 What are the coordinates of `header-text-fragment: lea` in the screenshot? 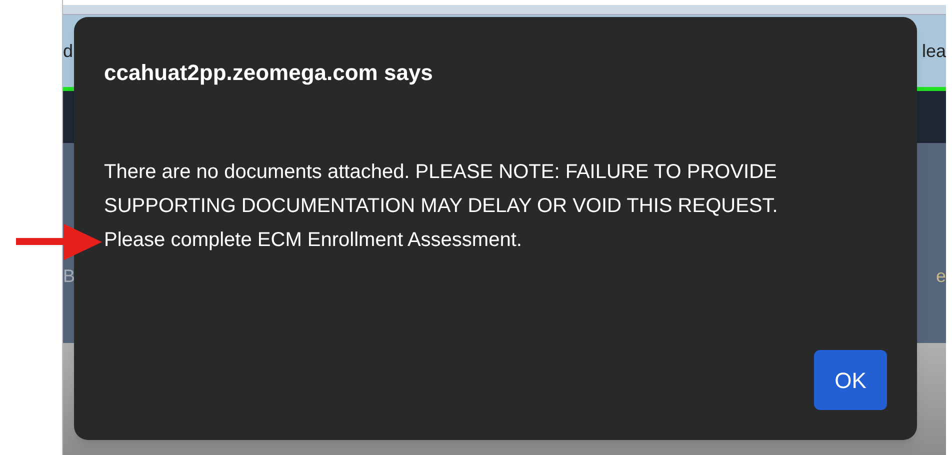 It's located at (934, 51).